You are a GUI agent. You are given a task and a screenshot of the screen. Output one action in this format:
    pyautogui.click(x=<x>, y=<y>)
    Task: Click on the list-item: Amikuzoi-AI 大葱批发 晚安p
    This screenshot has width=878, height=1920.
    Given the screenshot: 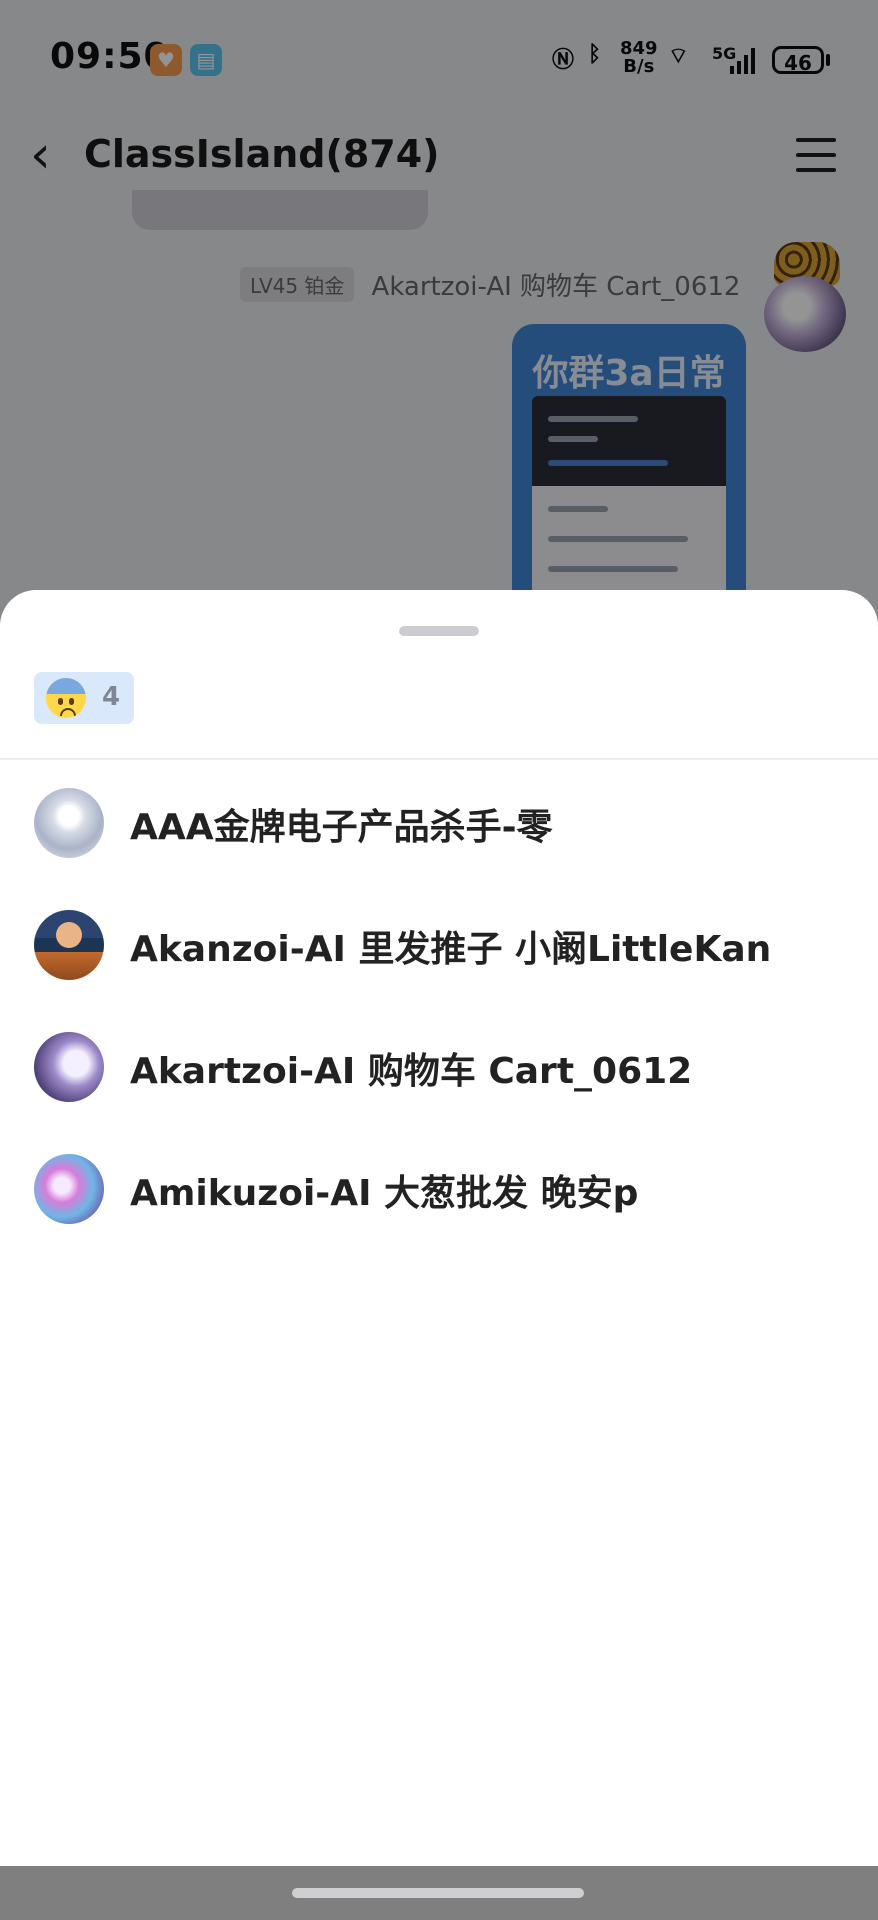 What is the action you would take?
    pyautogui.click(x=439, y=1187)
    